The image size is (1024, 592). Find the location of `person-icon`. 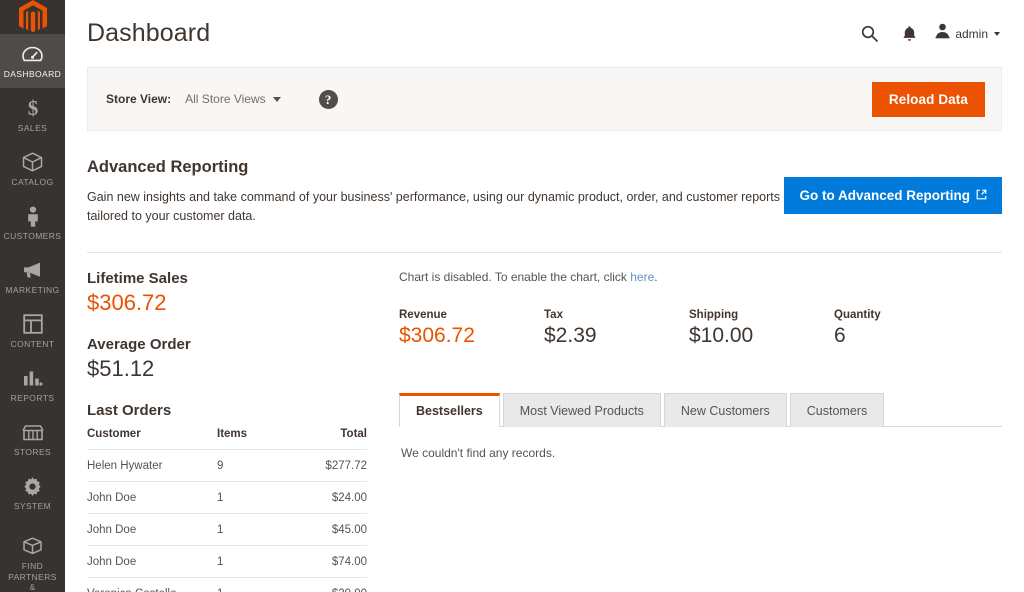

person-icon is located at coordinates (33, 216).